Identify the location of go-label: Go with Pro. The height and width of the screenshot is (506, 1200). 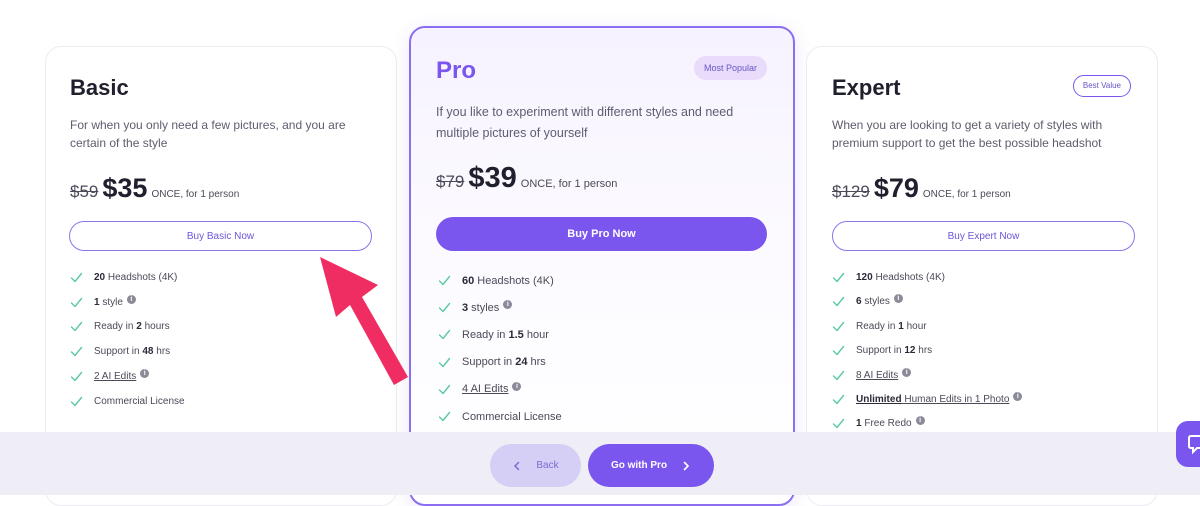
(639, 465).